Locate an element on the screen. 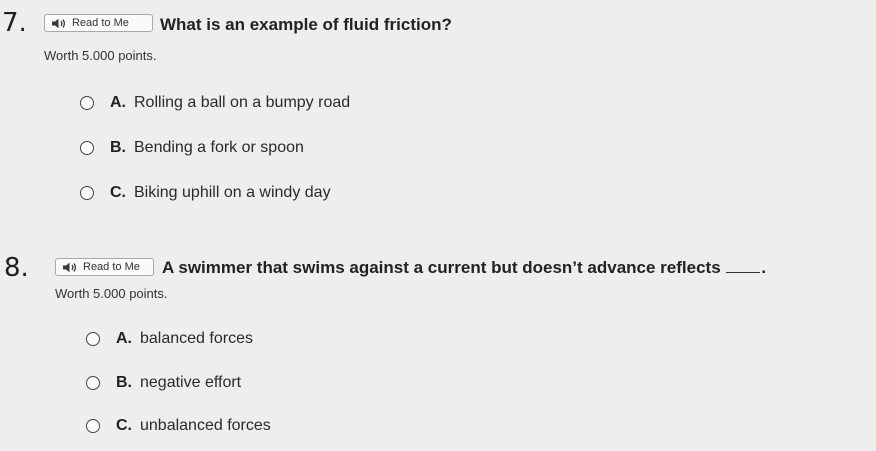  choice-b: B. negative effort is located at coordinates (163, 383).